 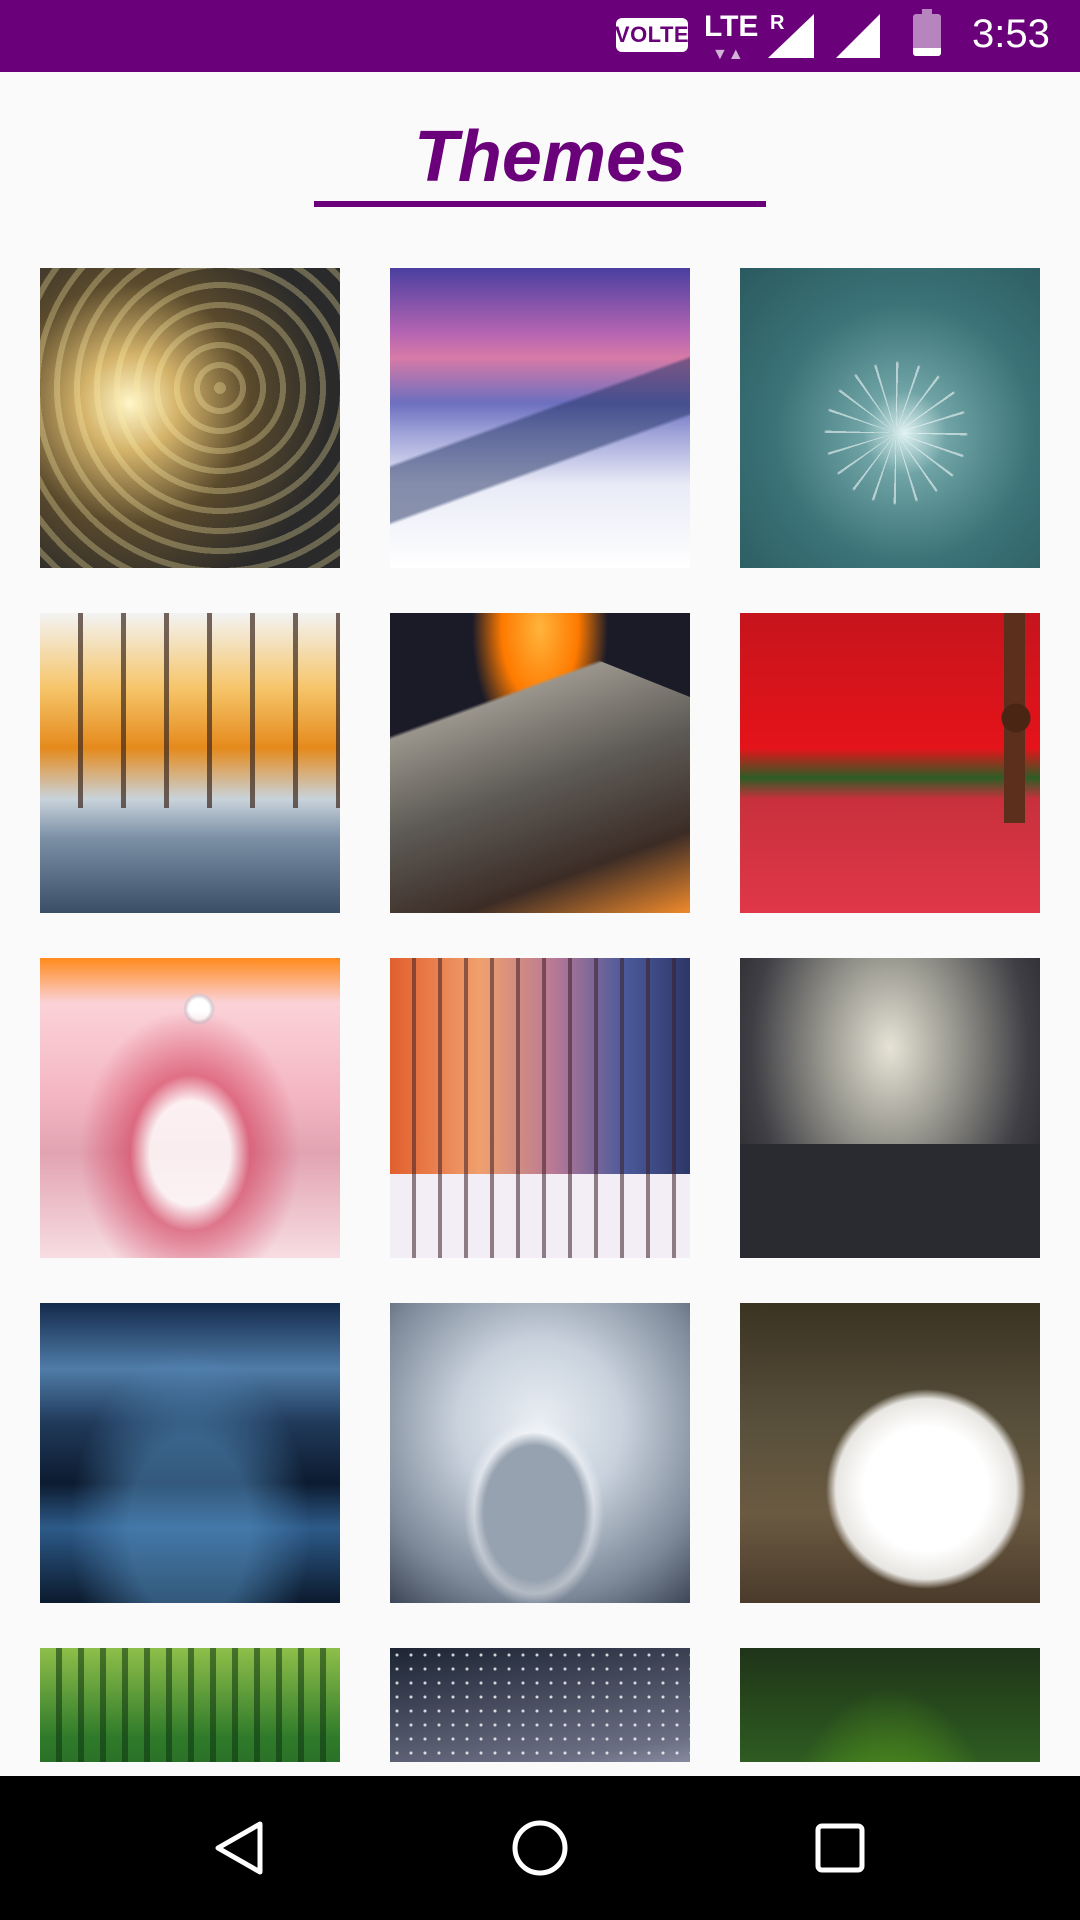 I want to click on status-bar: VOLTE LTE ▼▲ R 3:53, so click(x=540, y=36).